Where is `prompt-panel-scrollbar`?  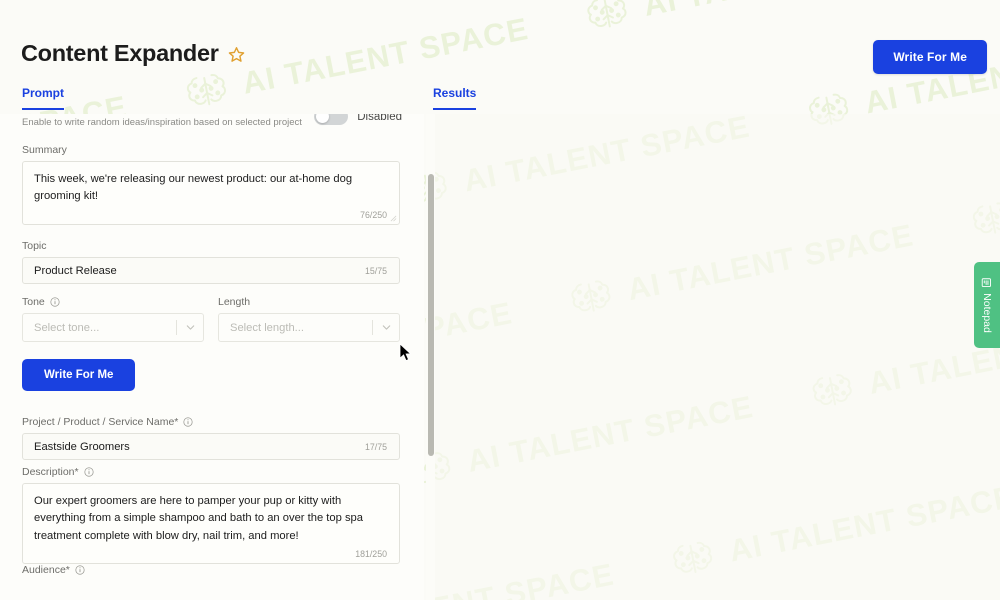
prompt-panel-scrollbar is located at coordinates (430, 357).